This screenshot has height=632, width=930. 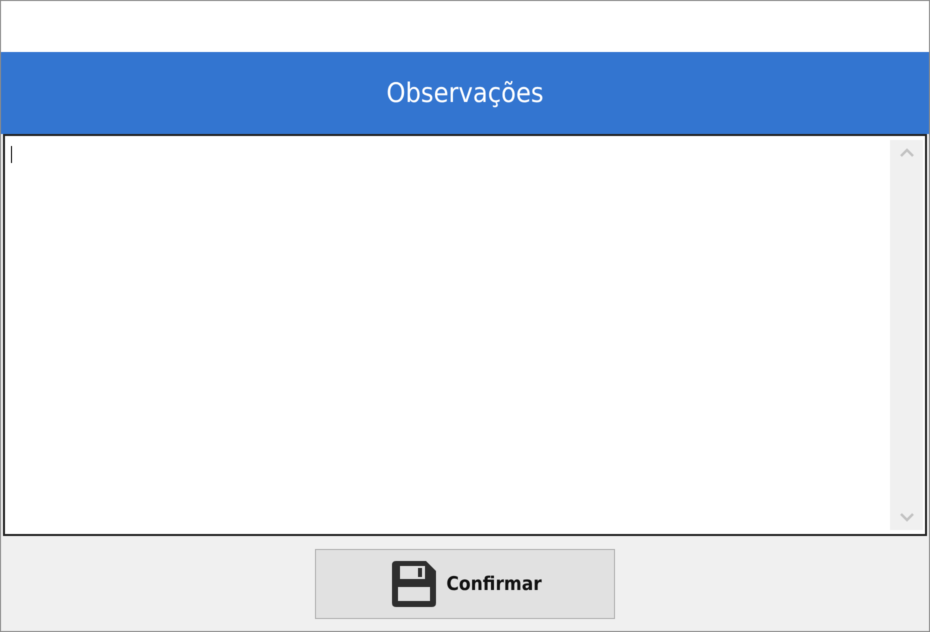 I want to click on scroll-down-icon, so click(x=906, y=517).